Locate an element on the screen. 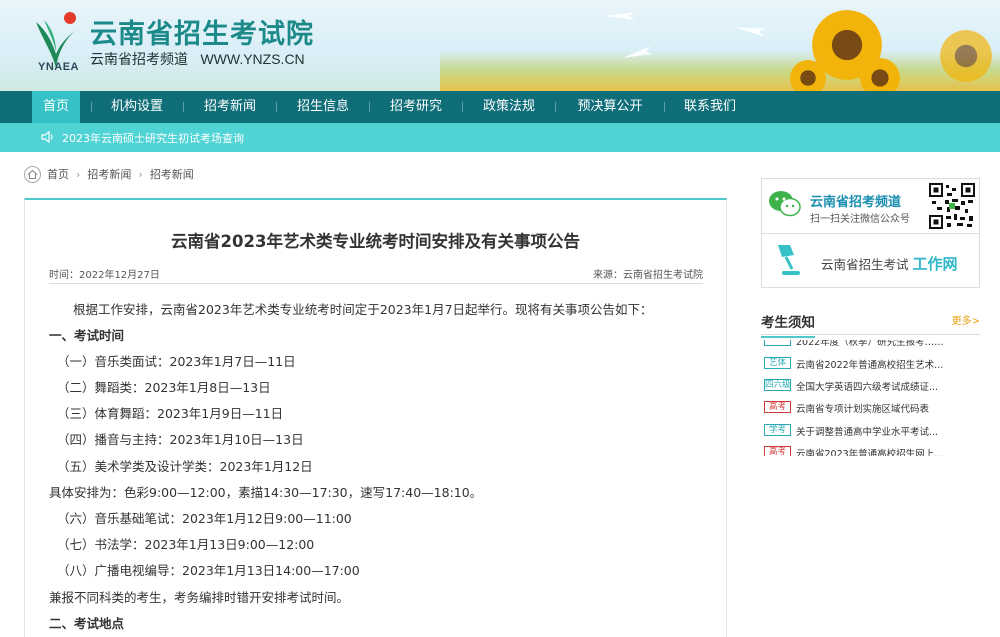 This screenshot has width=1000, height=637. article-paragraph: 兼报不同科类的考生，考务编排时错开安排考试时间。 is located at coordinates (199, 597).